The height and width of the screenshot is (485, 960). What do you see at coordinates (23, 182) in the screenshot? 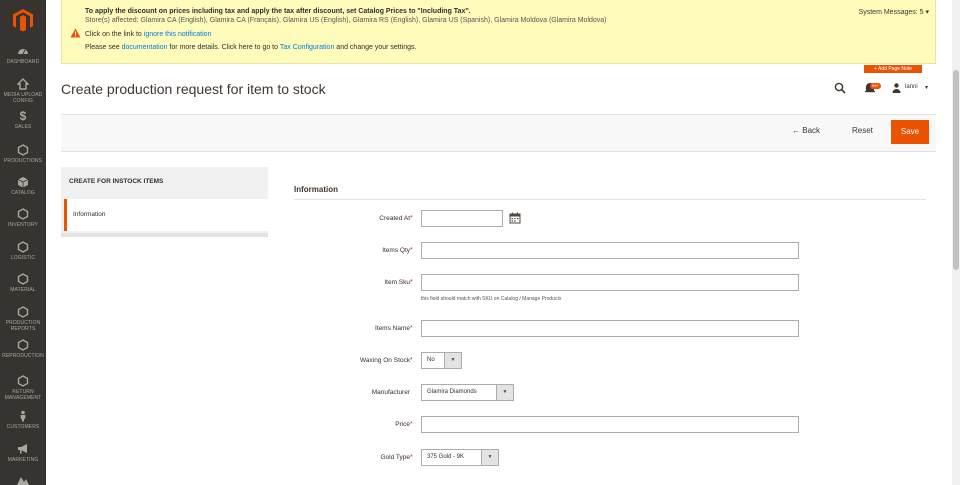
I see `box-icon` at bounding box center [23, 182].